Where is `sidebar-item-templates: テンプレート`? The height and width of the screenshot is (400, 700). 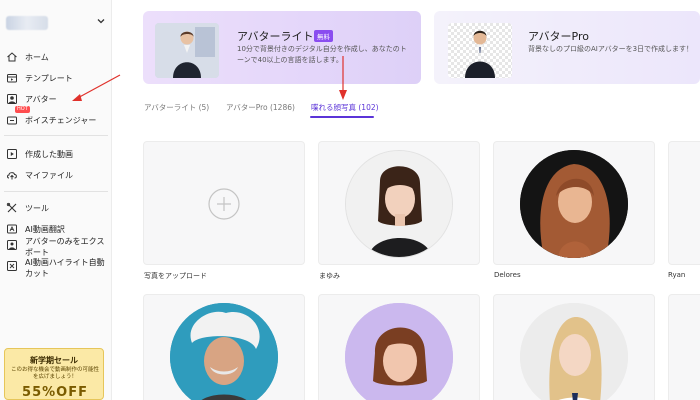 sidebar-item-templates: テンプレート is located at coordinates (56, 78).